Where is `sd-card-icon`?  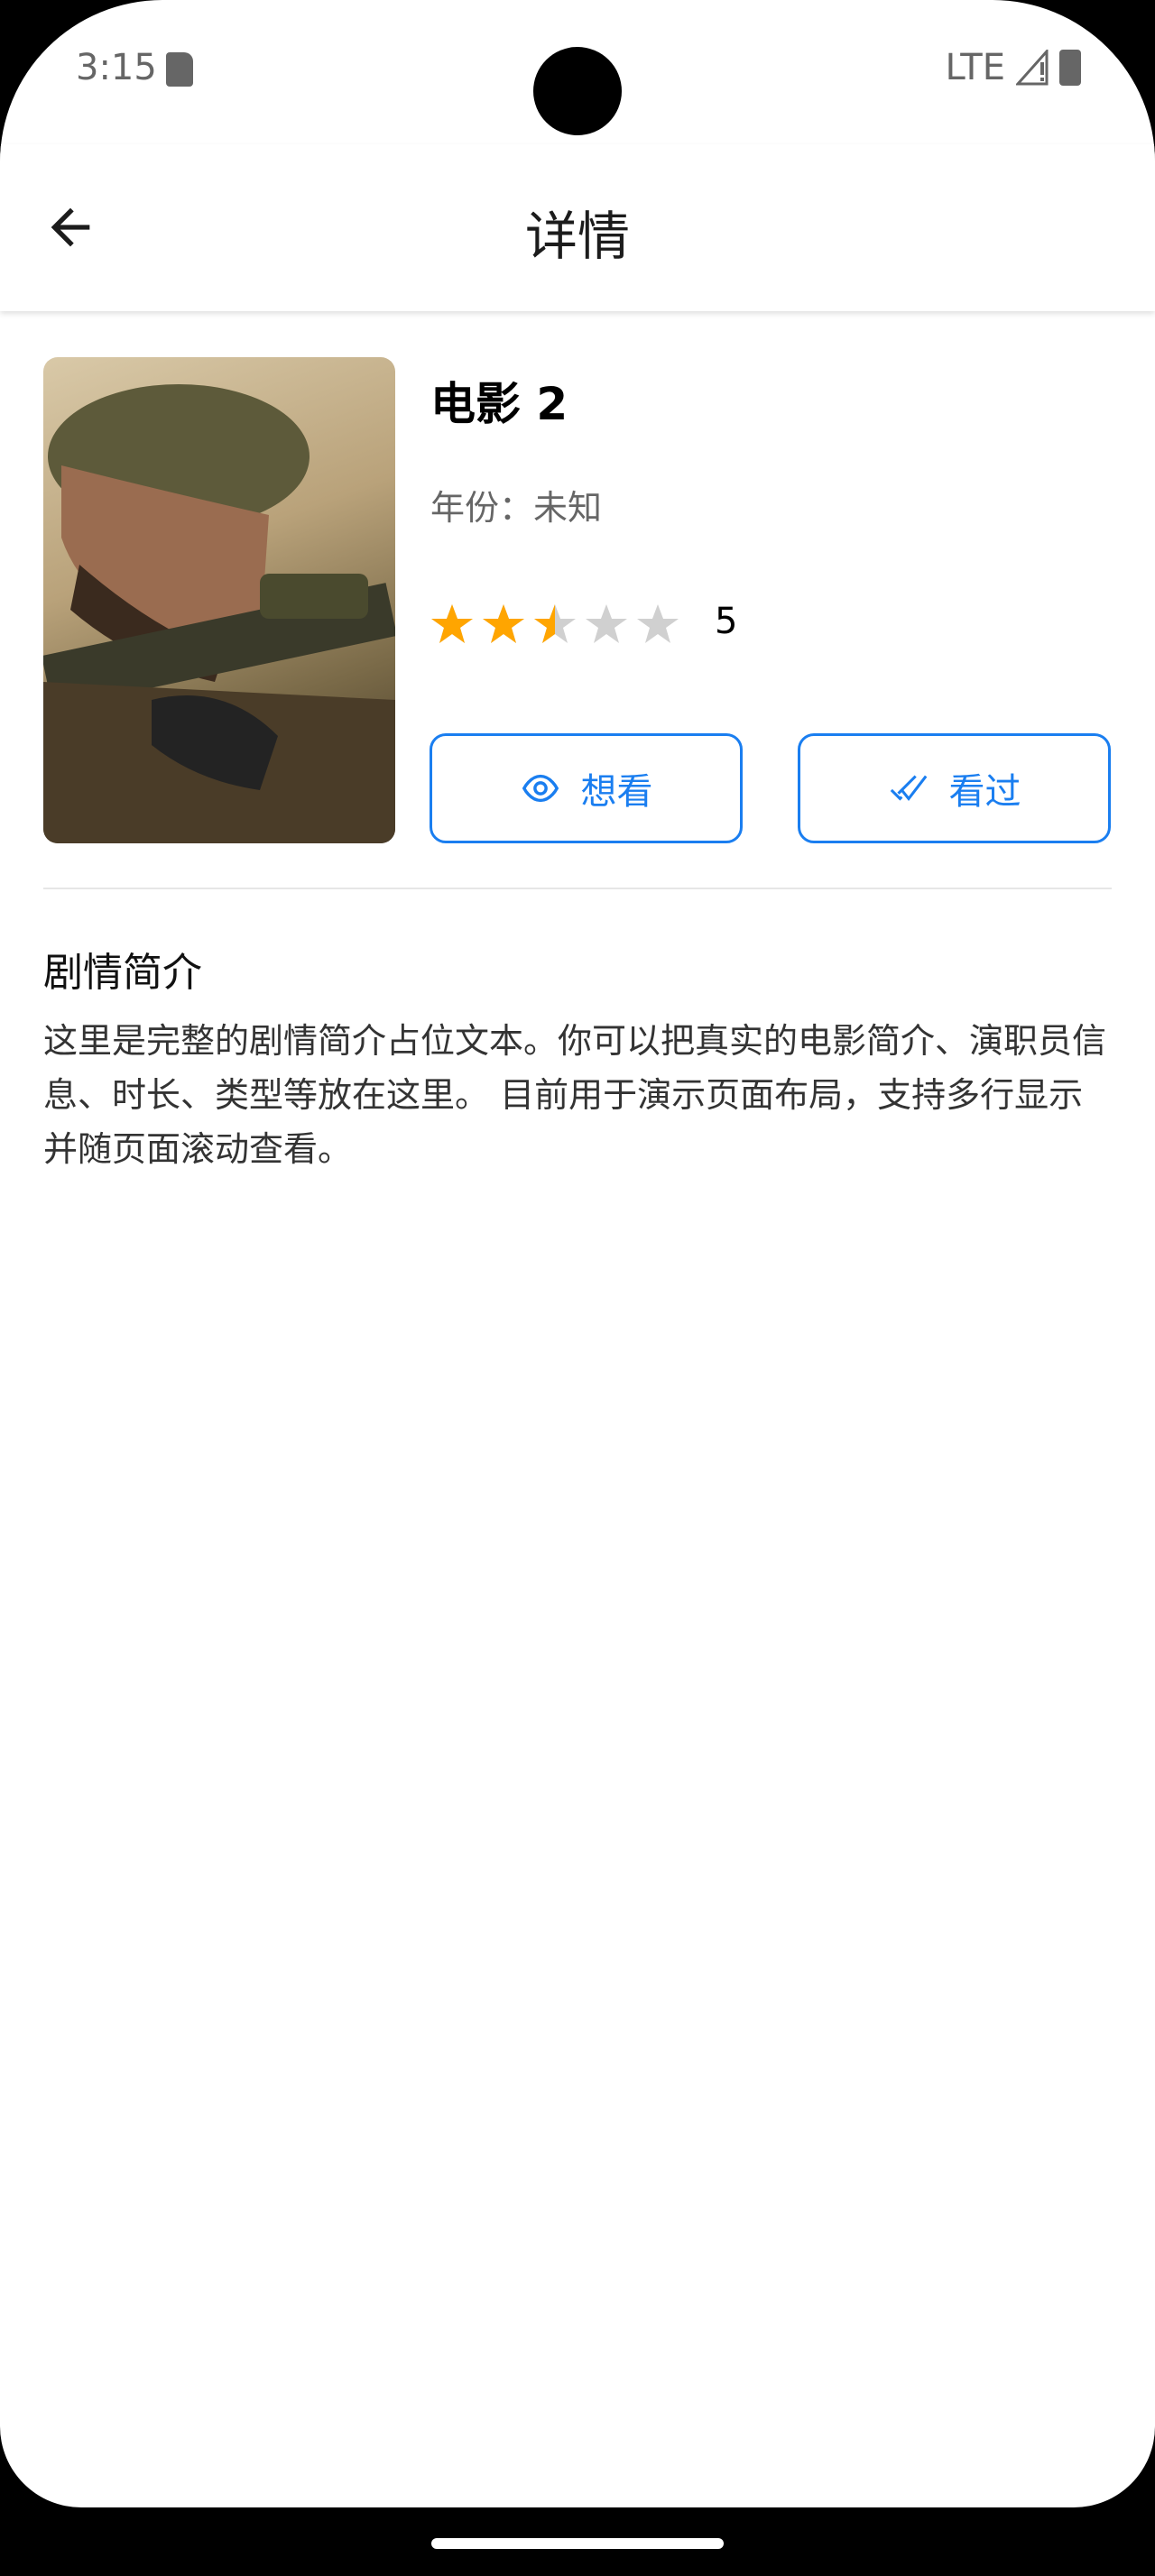 sd-card-icon is located at coordinates (179, 69).